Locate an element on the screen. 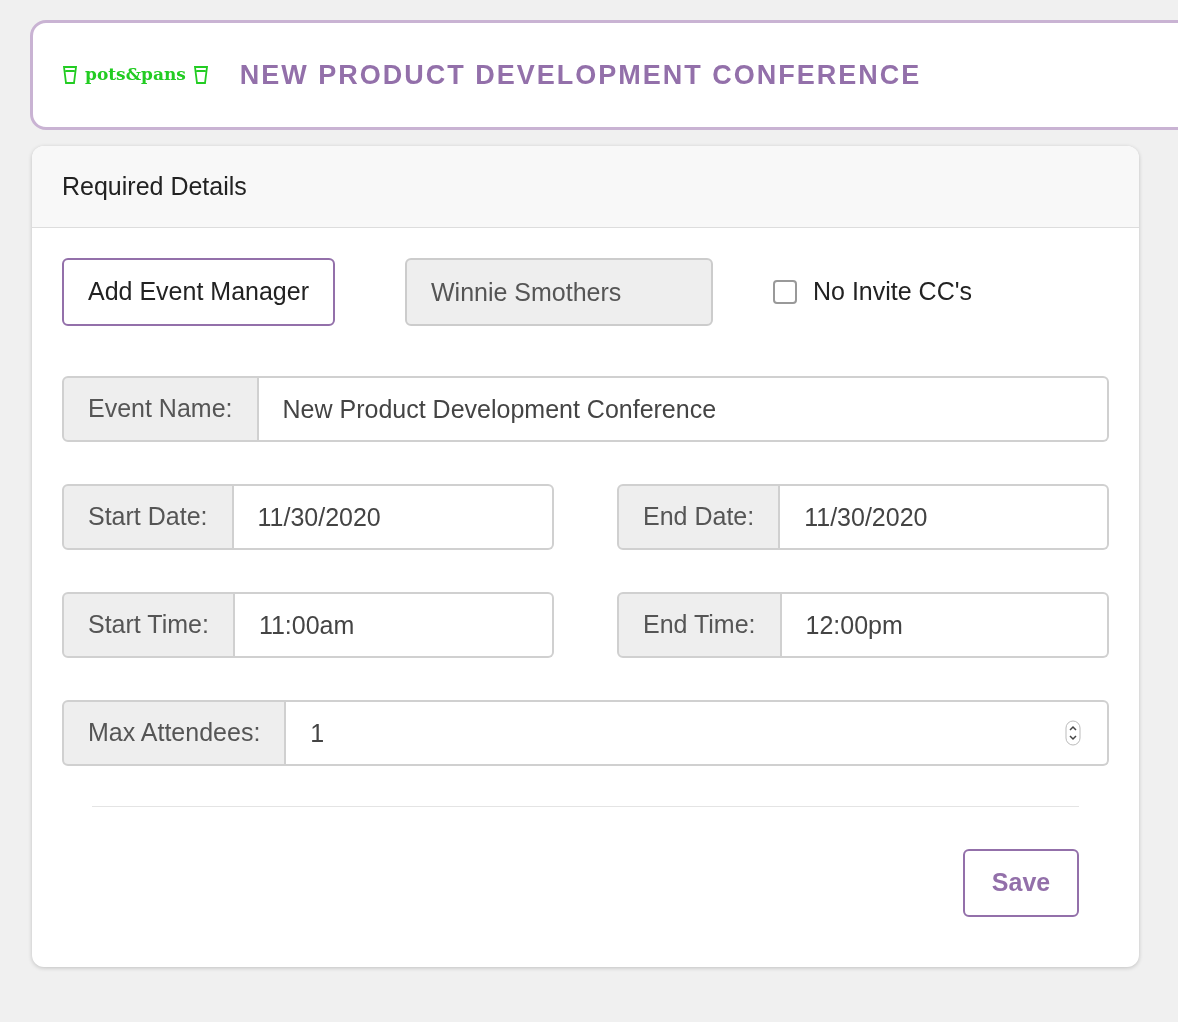 The height and width of the screenshot is (1022, 1178). card-title: Required Details is located at coordinates (154, 186).